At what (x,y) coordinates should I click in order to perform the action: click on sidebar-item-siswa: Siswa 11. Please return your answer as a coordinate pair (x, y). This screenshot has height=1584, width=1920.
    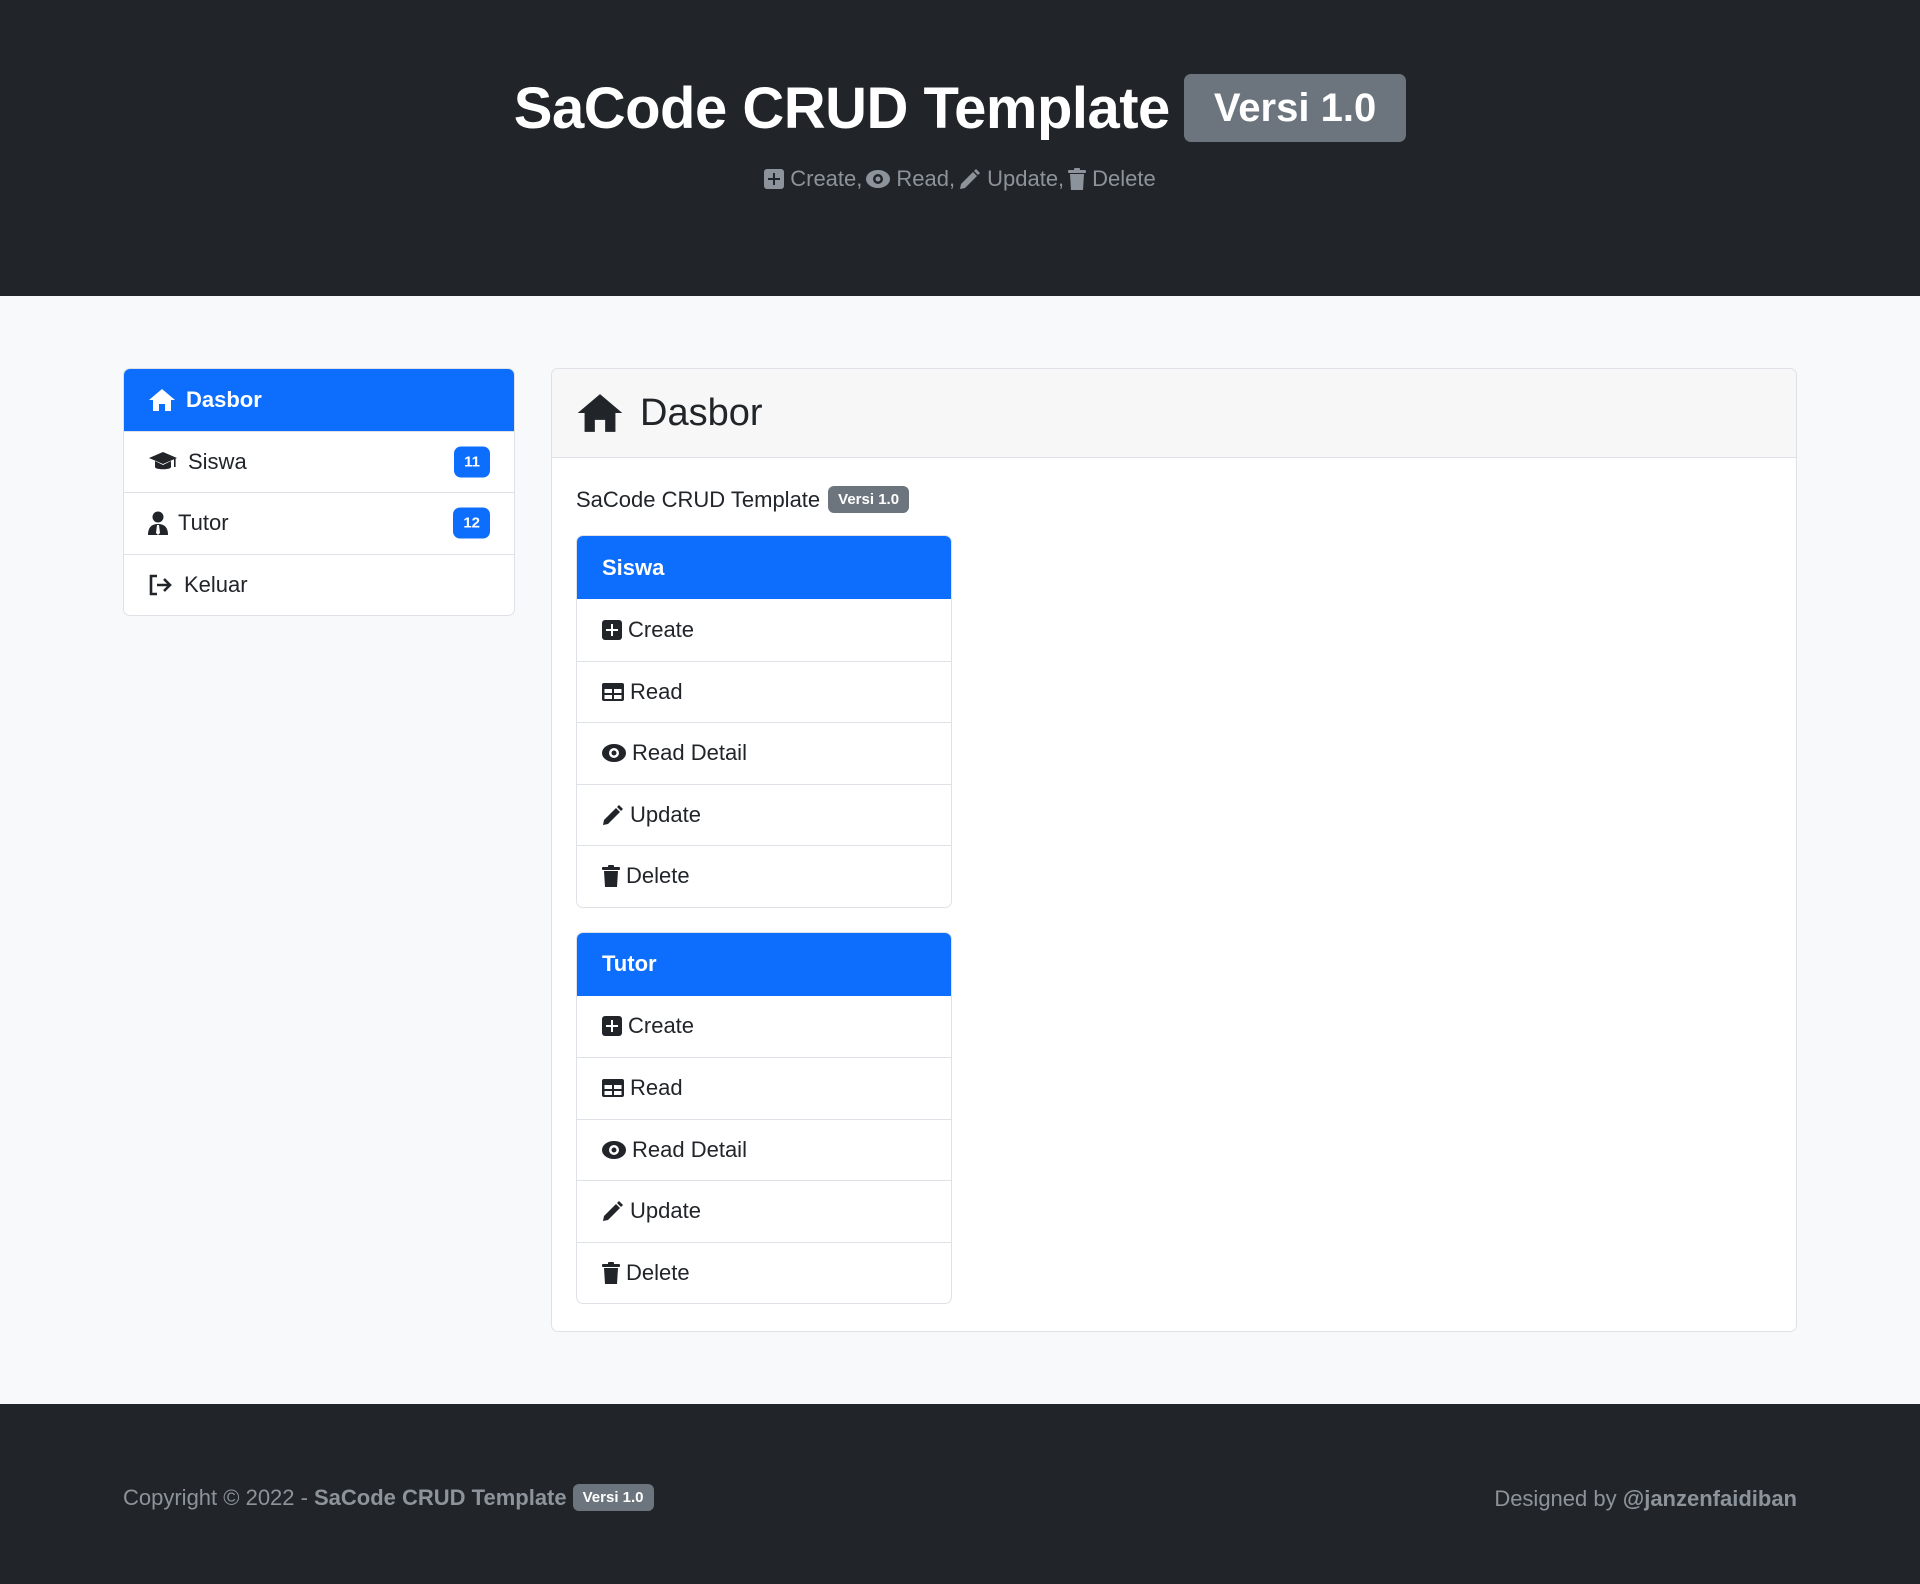
    Looking at the image, I should click on (319, 461).